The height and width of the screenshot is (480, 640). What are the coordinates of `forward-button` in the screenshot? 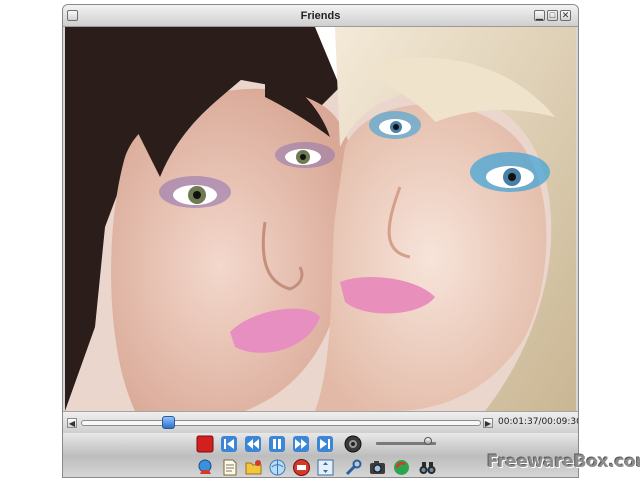 It's located at (301, 444).